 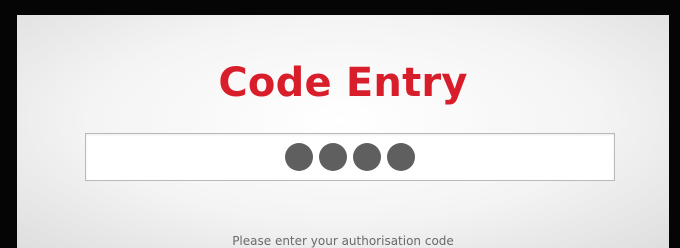 I want to click on masked-code-dots, so click(x=350, y=157).